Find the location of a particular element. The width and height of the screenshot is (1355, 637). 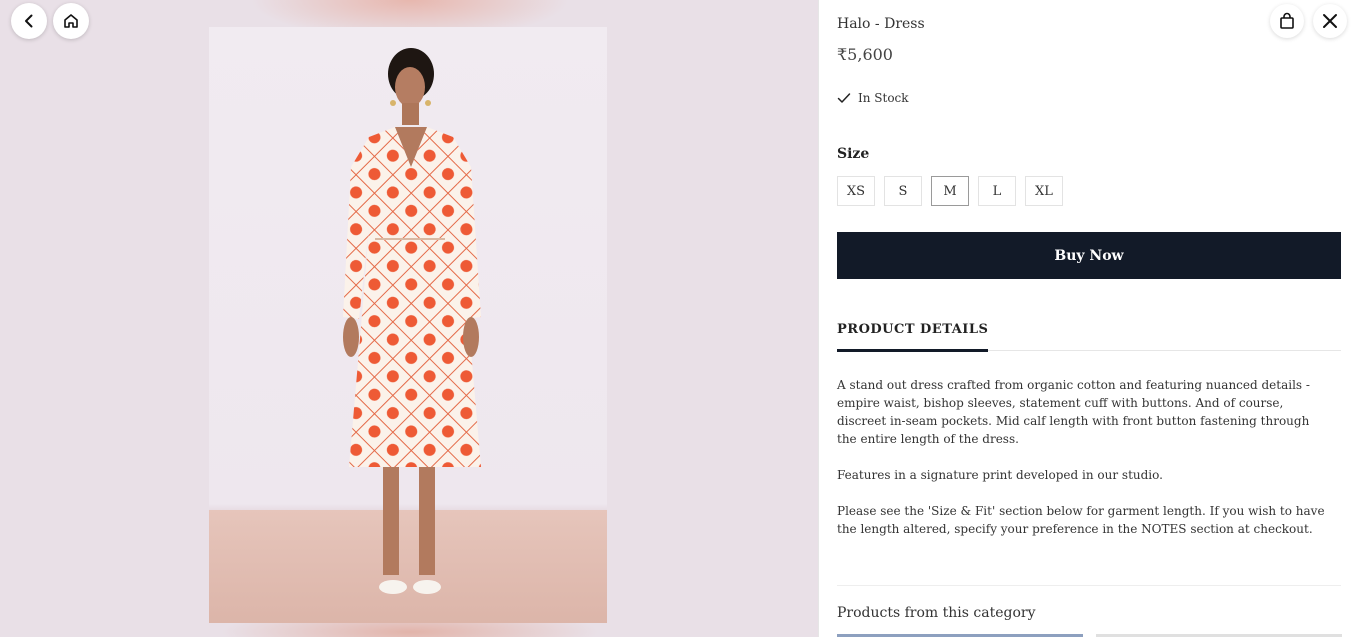

size-selector: XS S M L XL is located at coordinates (950, 191).